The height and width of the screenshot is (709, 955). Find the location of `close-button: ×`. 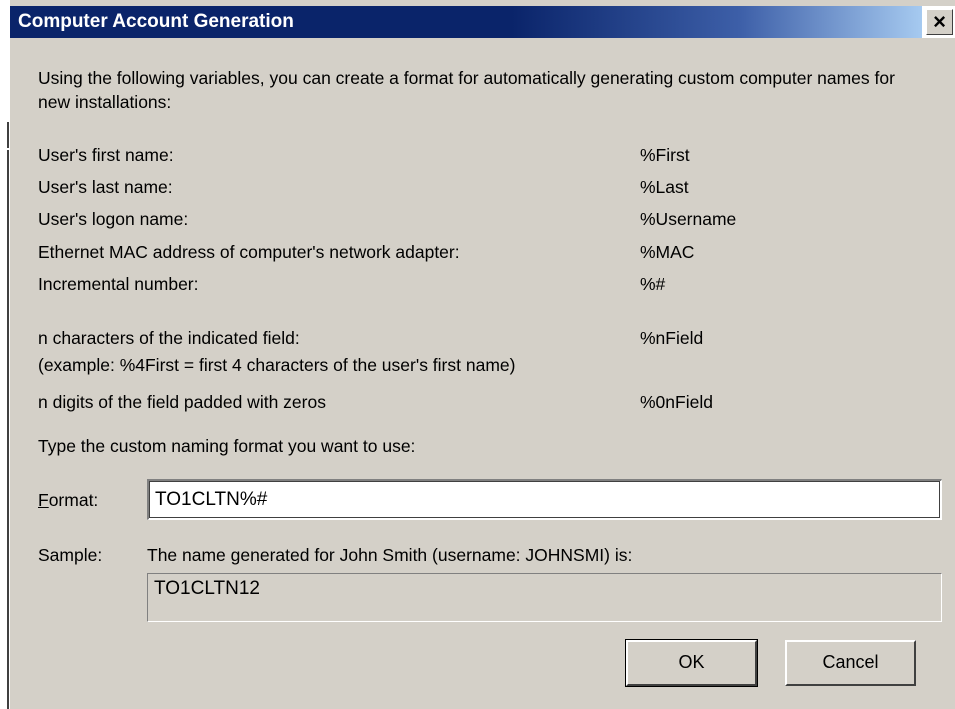

close-button: × is located at coordinates (939, 22).